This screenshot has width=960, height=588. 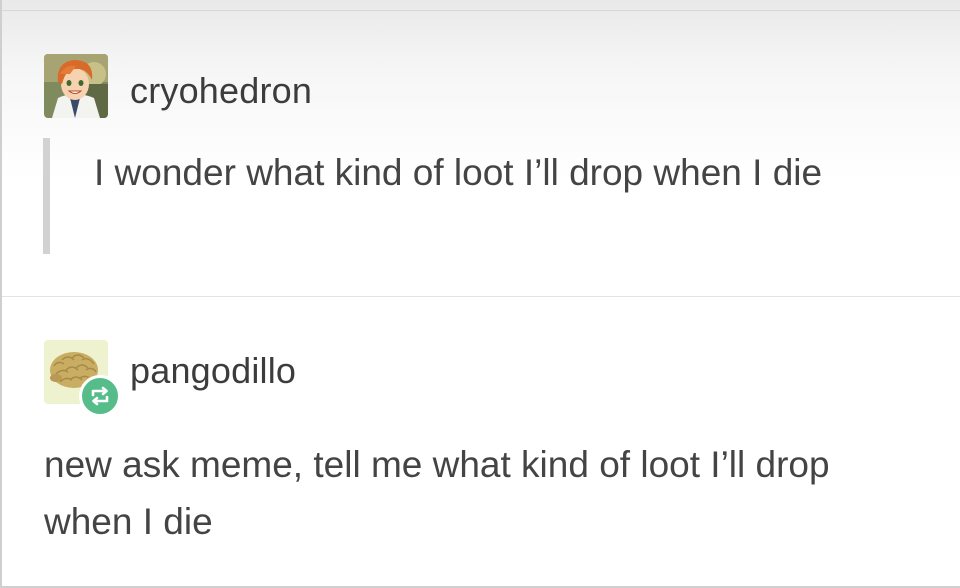 I want to click on username-cryohedron: cryohedron, so click(x=221, y=91).